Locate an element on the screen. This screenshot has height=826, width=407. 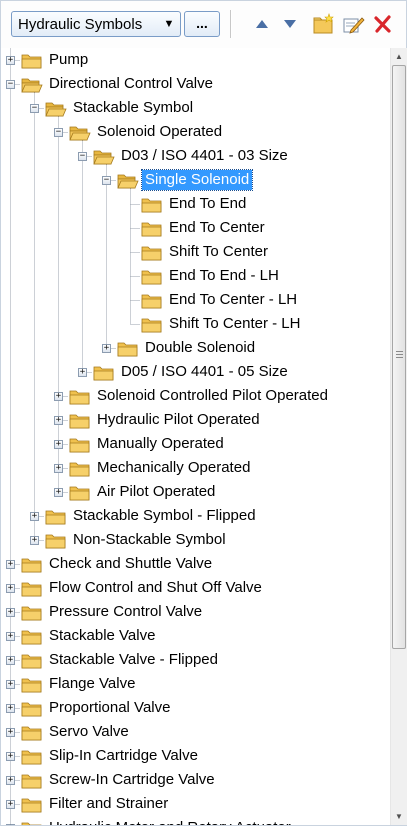
tree-node: Pump is located at coordinates (56, 60).